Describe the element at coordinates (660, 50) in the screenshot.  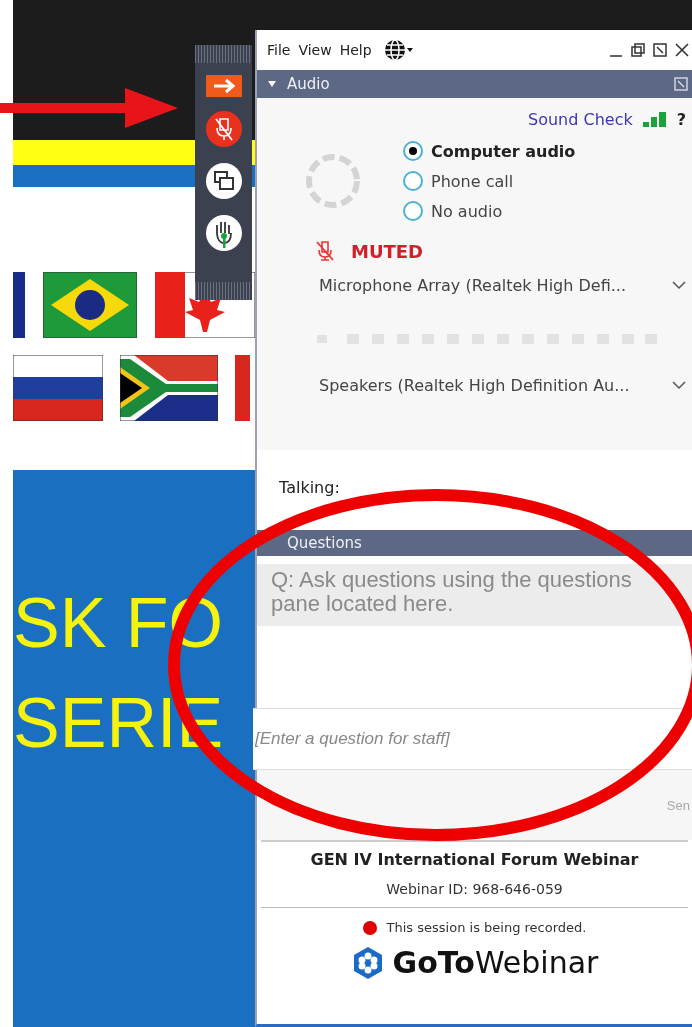
I see `popout-icon` at that location.